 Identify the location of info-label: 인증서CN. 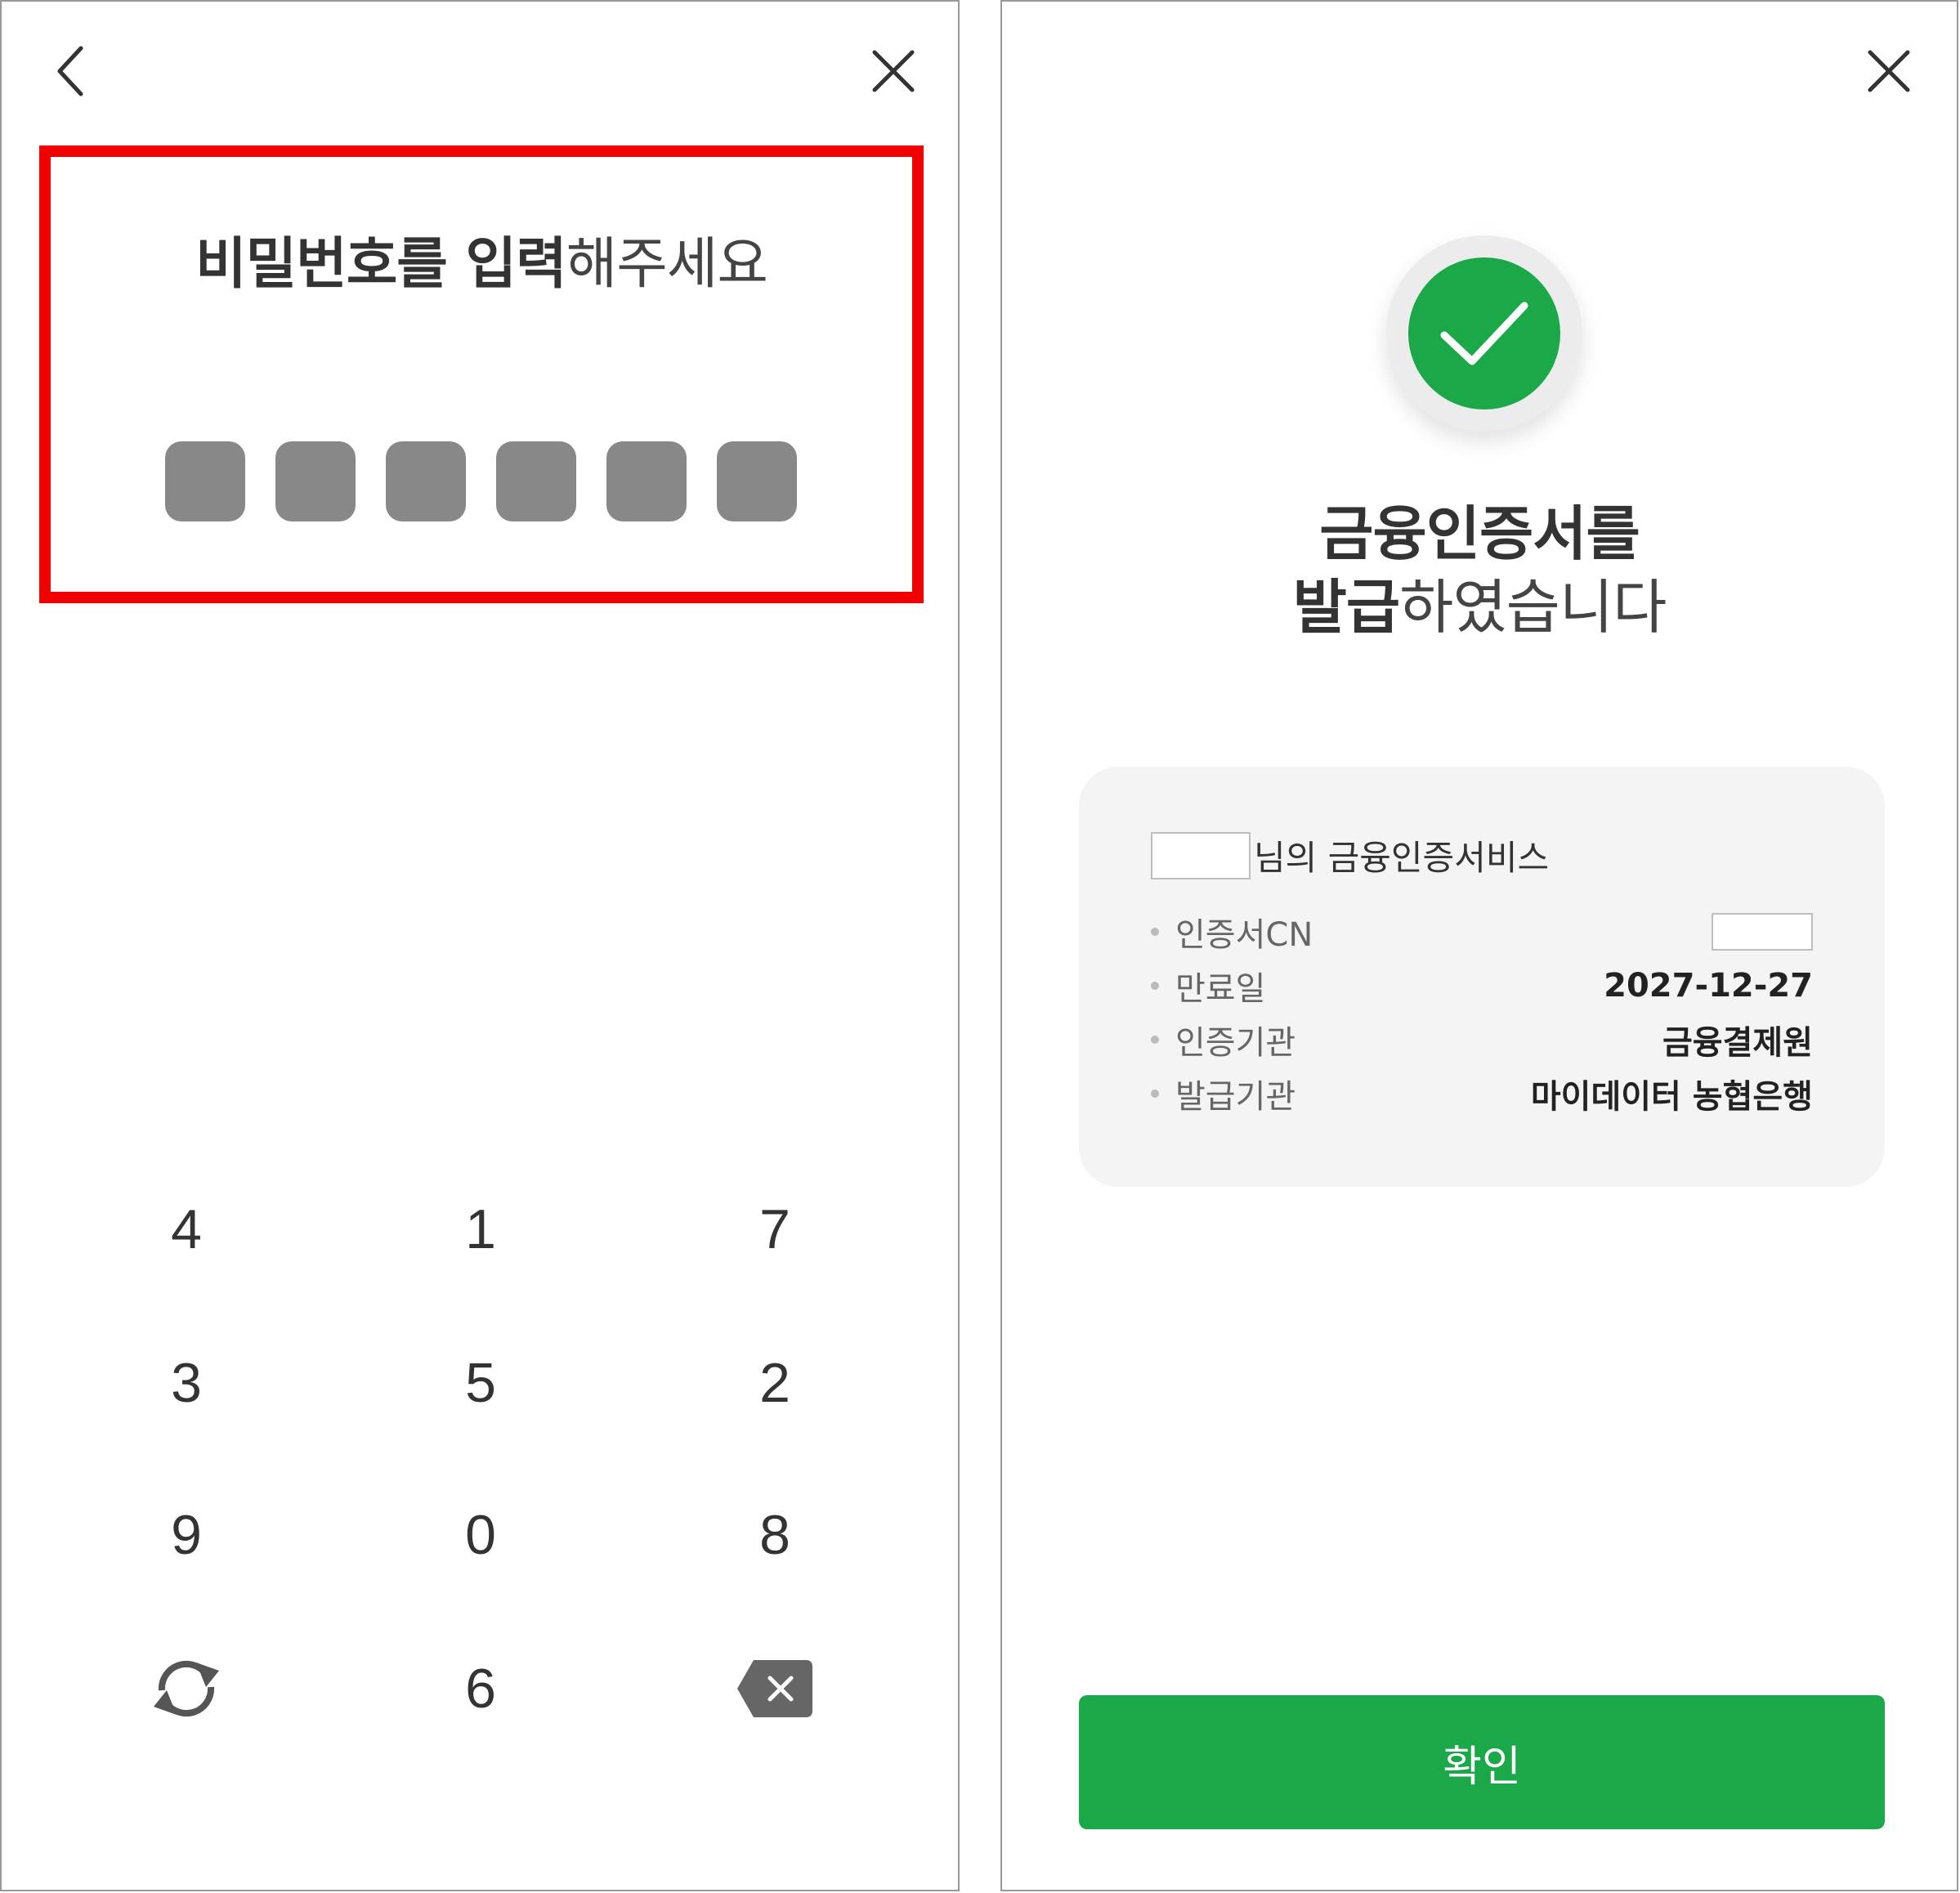
(1244, 935).